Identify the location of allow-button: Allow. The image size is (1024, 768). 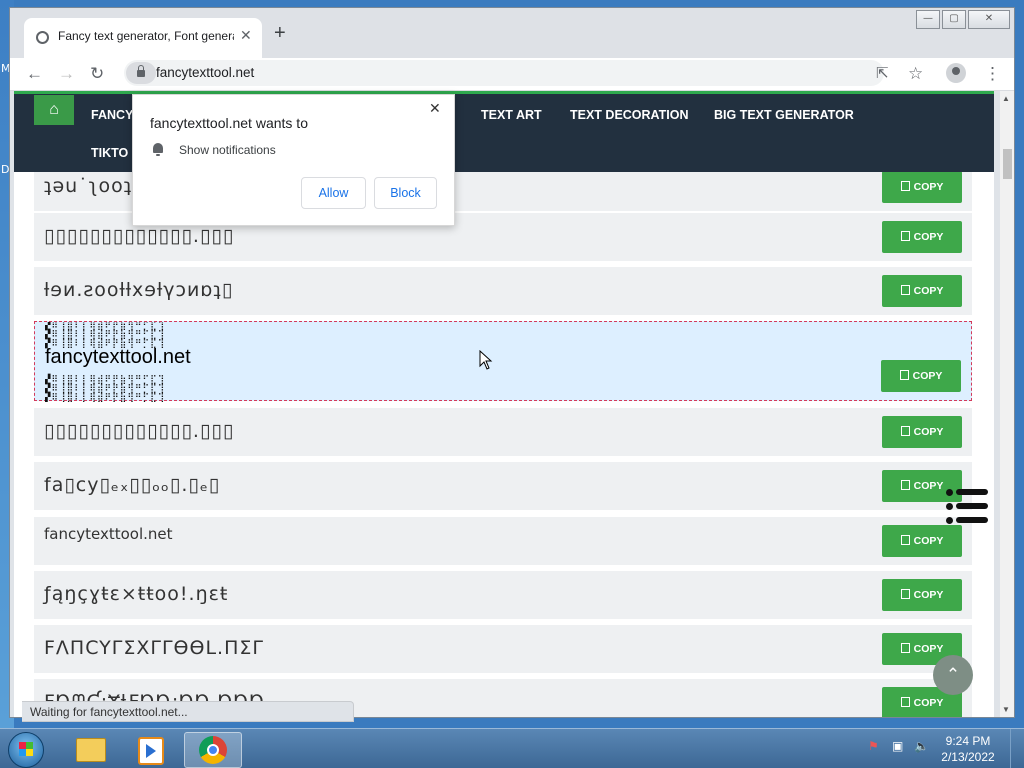
(333, 193).